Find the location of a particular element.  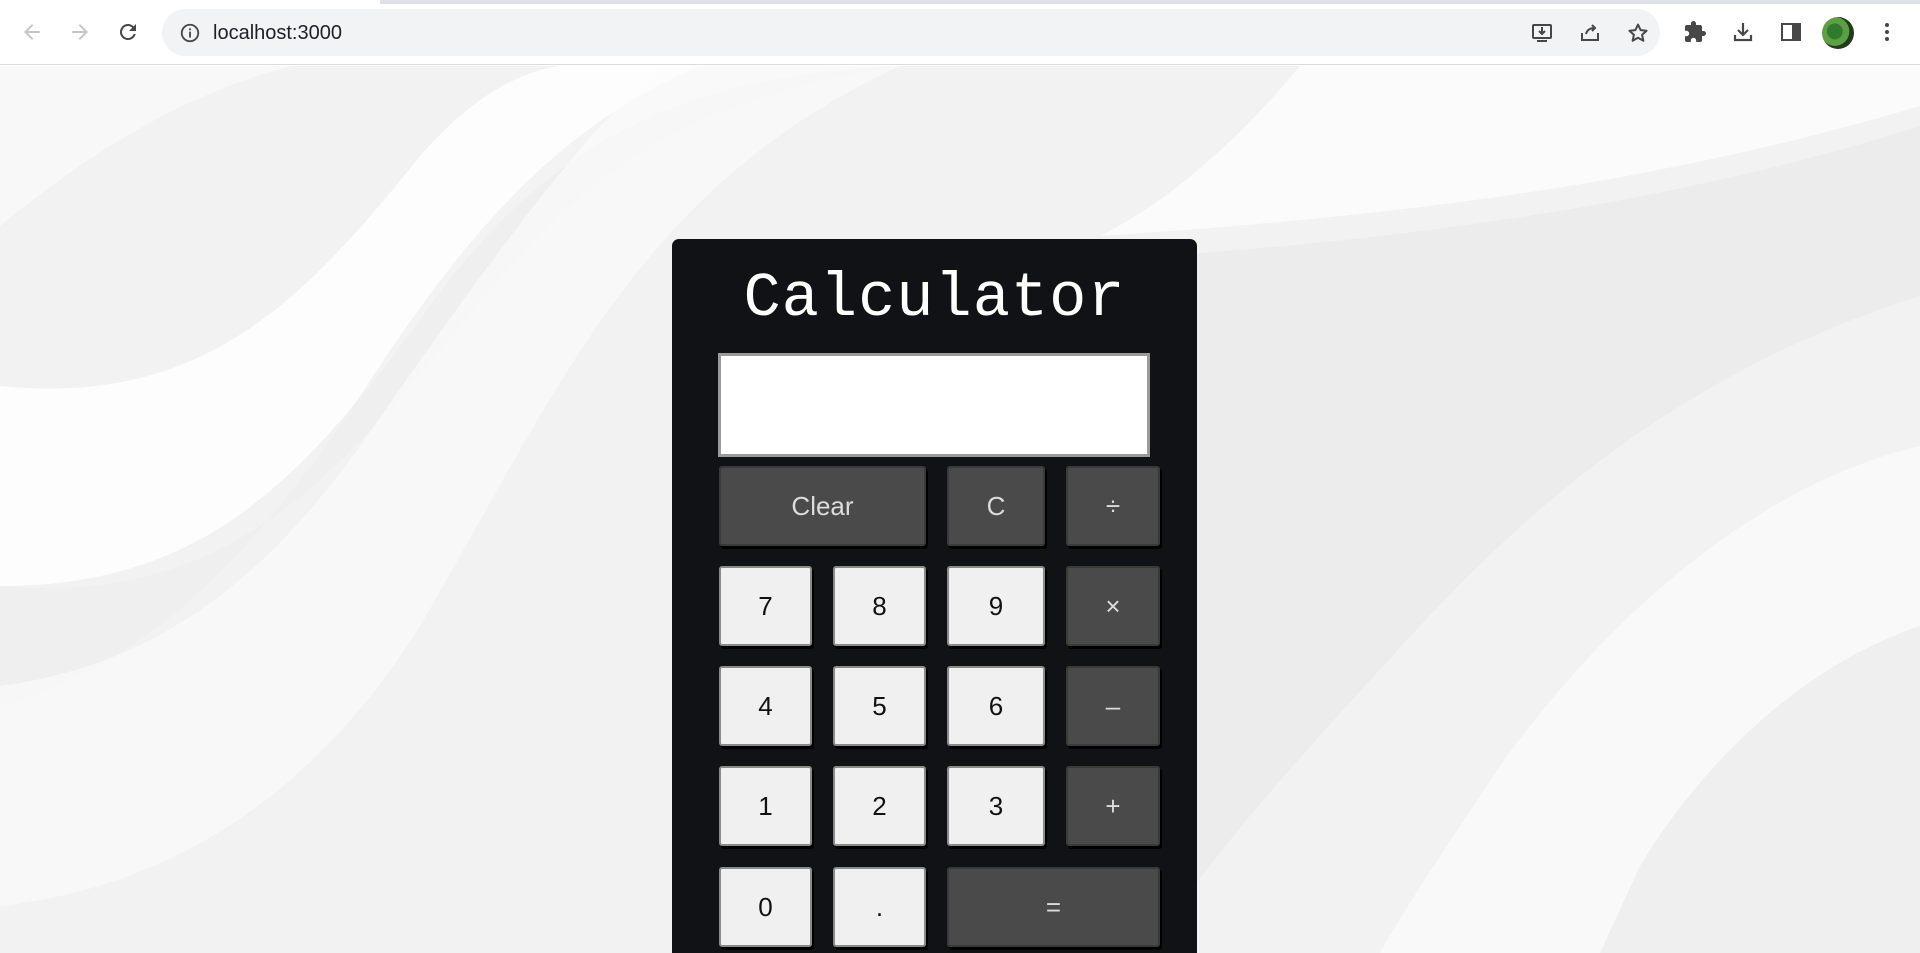

reload-icon is located at coordinates (127, 31).